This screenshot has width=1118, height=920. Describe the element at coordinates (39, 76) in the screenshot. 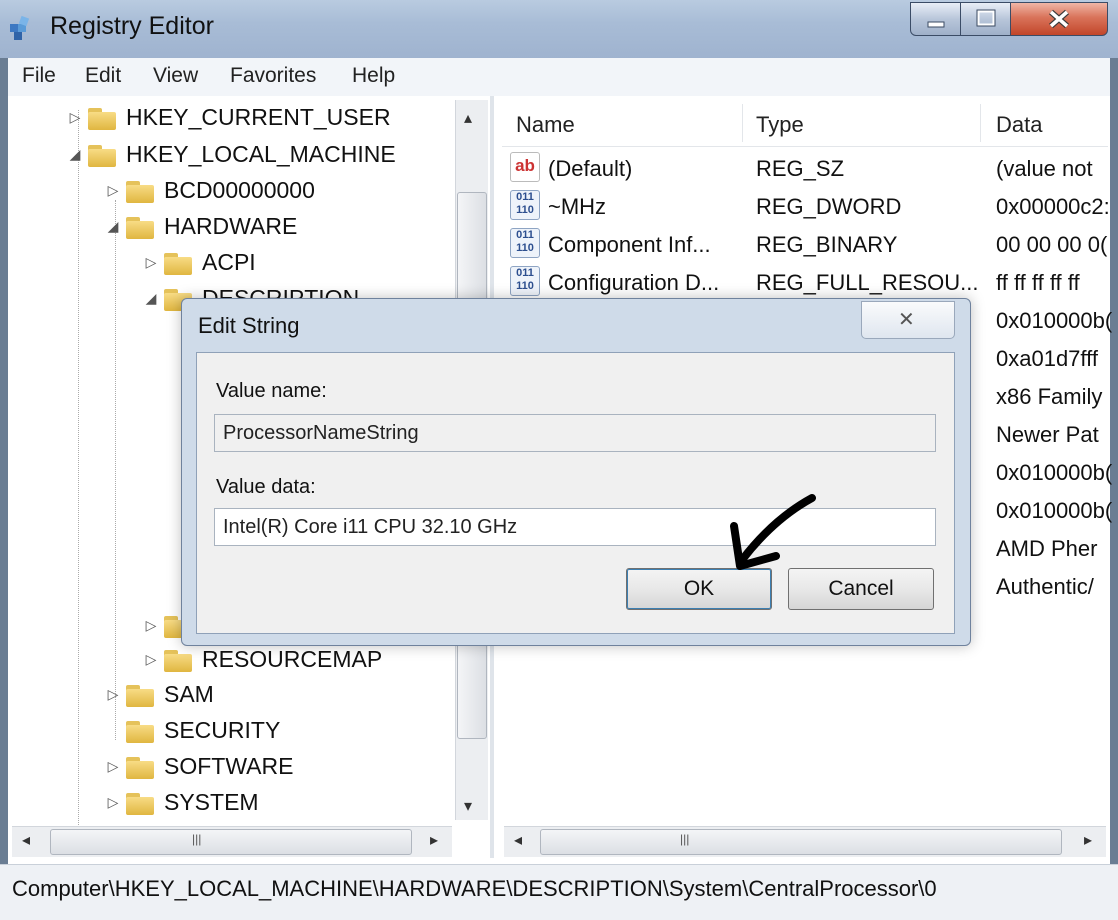

I see `menu-file: File` at that location.